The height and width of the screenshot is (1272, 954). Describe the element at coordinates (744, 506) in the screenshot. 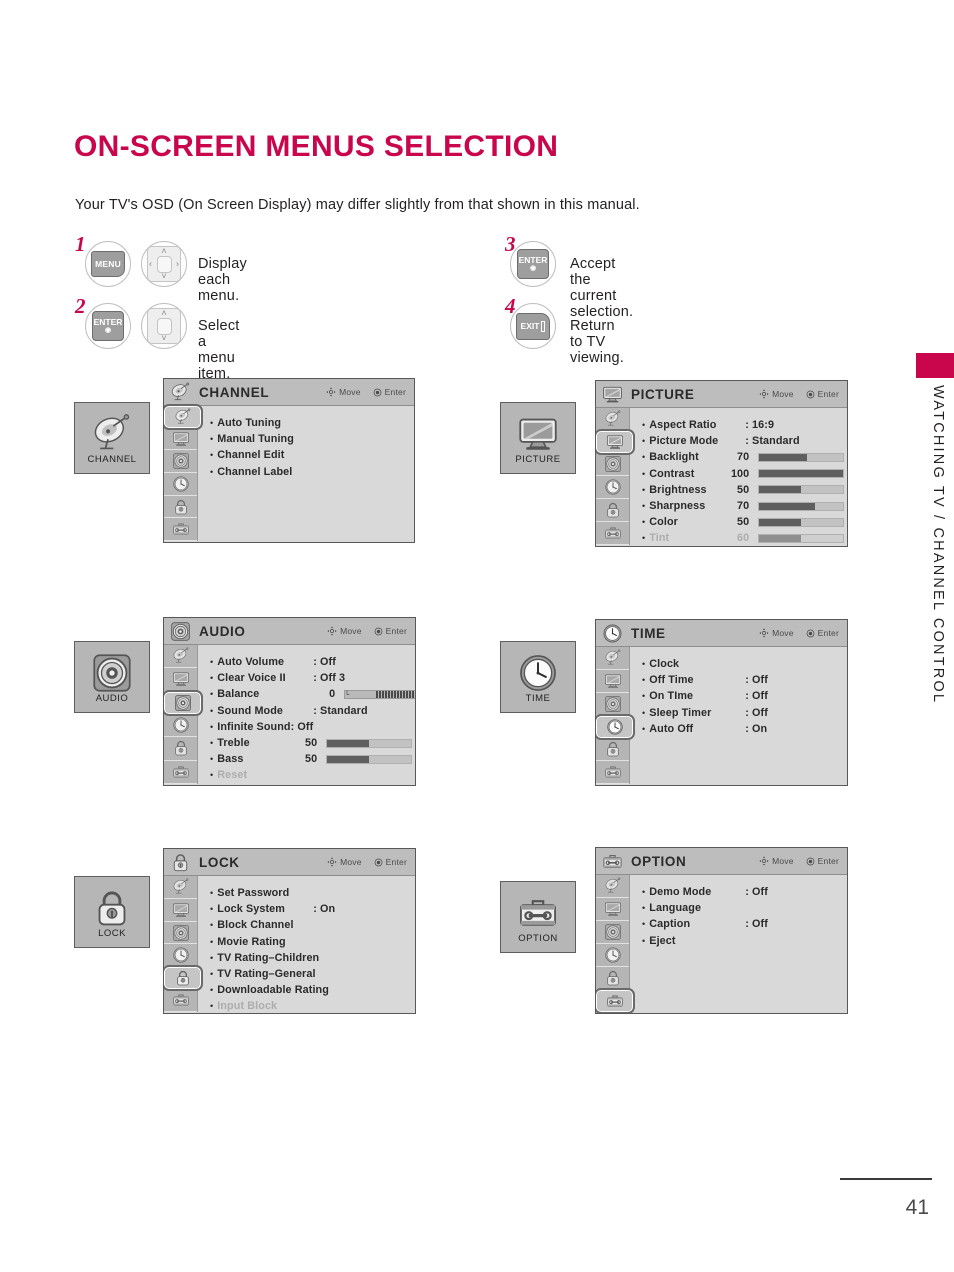

I see `osd-row: • Sharpness 70` at that location.